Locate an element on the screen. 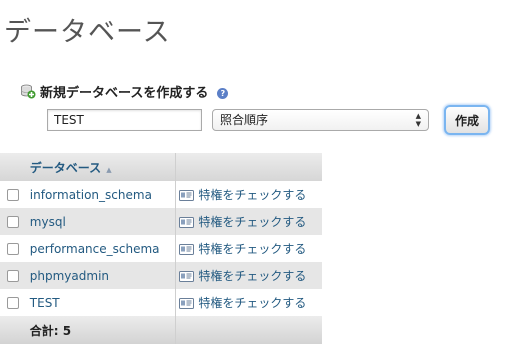 The width and height of the screenshot is (520, 356). database-link: performance_schema is located at coordinates (94, 249).